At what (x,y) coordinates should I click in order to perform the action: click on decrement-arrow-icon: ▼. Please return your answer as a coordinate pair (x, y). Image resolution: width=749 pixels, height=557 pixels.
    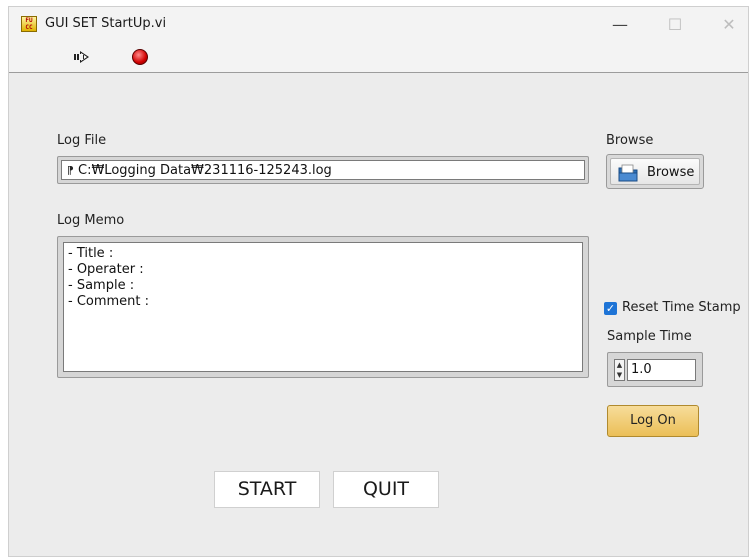
    Looking at the image, I should click on (619, 375).